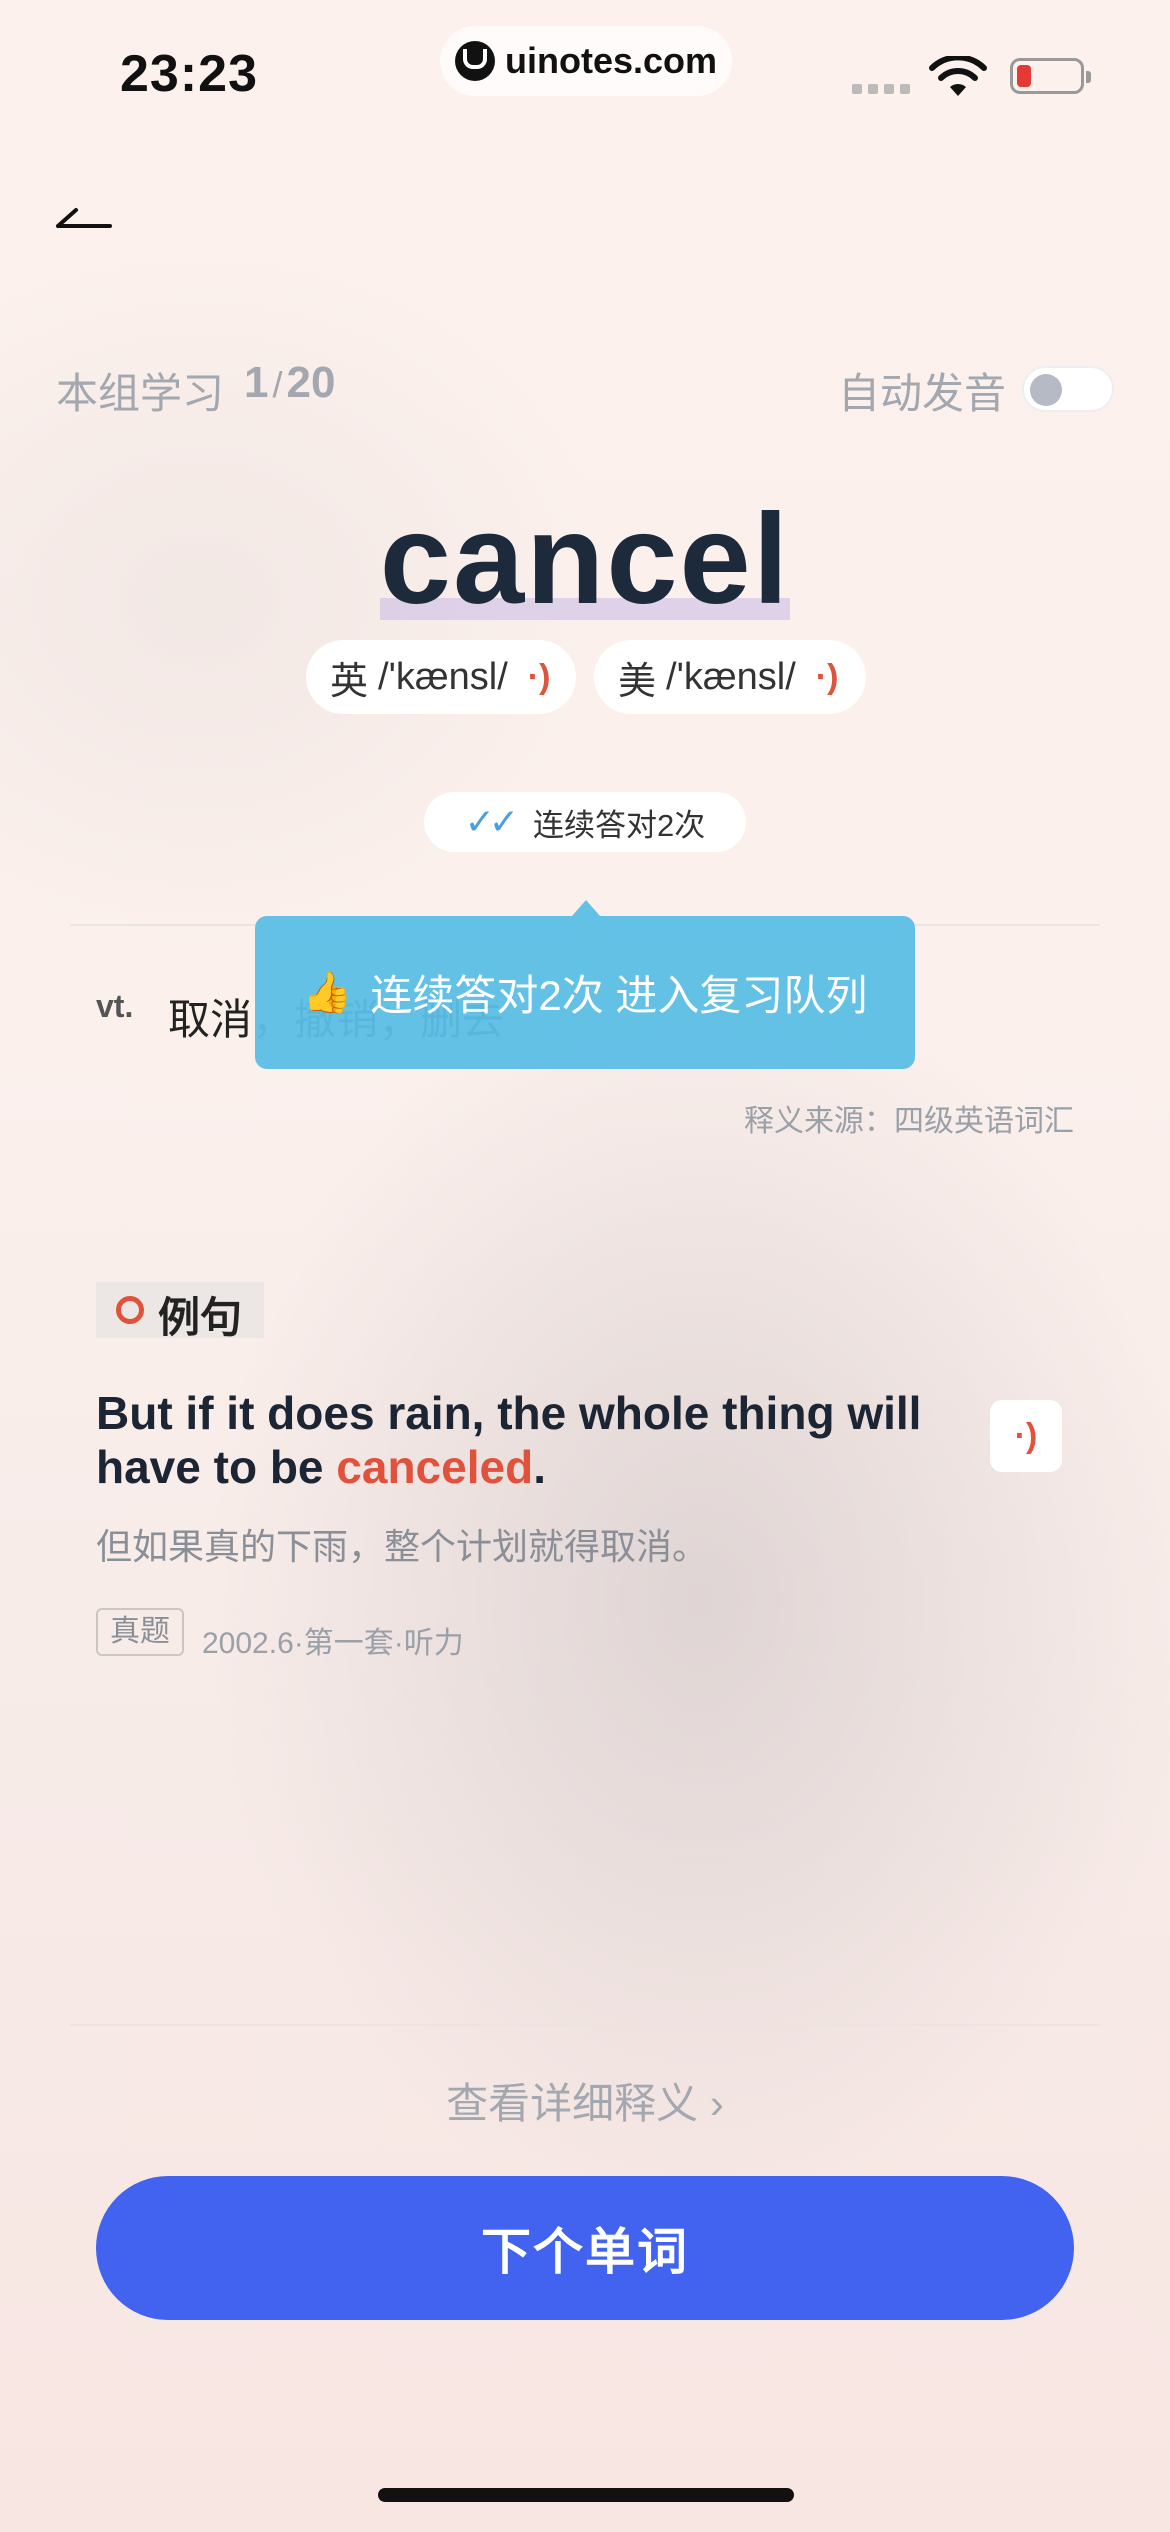 The image size is (1170, 2532). I want to click on status-time: 23:23, so click(189, 74).